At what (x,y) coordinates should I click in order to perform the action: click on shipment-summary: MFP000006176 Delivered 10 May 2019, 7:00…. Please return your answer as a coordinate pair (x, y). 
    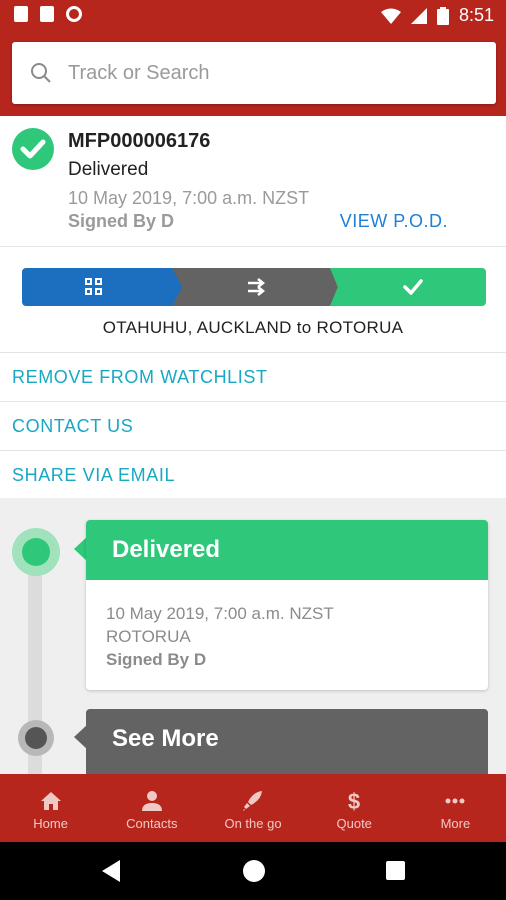
    Looking at the image, I should click on (253, 181).